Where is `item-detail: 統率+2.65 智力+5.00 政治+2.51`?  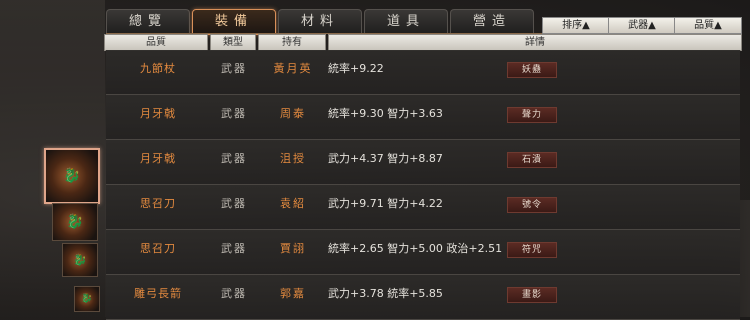
item-detail: 統率+2.65 智力+5.00 政治+2.51 is located at coordinates (415, 248).